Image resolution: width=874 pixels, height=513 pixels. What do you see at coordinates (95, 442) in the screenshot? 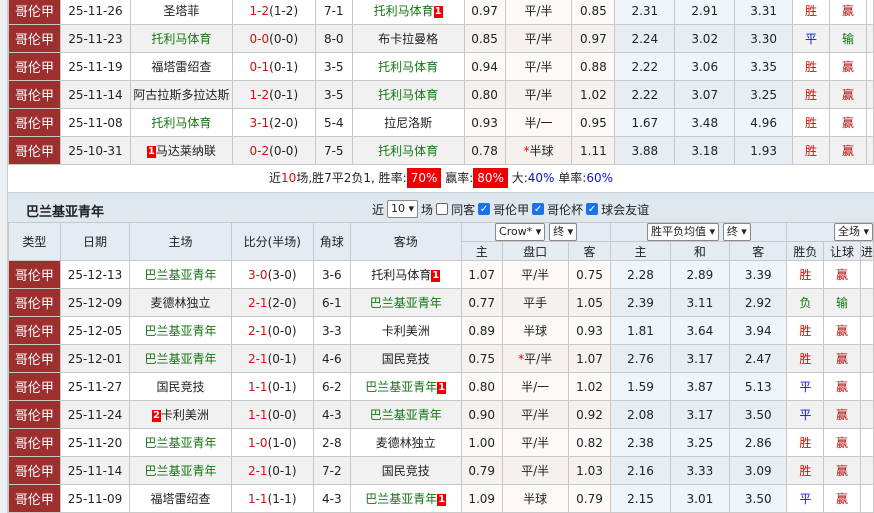
I see `match-date: 25-11-20` at bounding box center [95, 442].